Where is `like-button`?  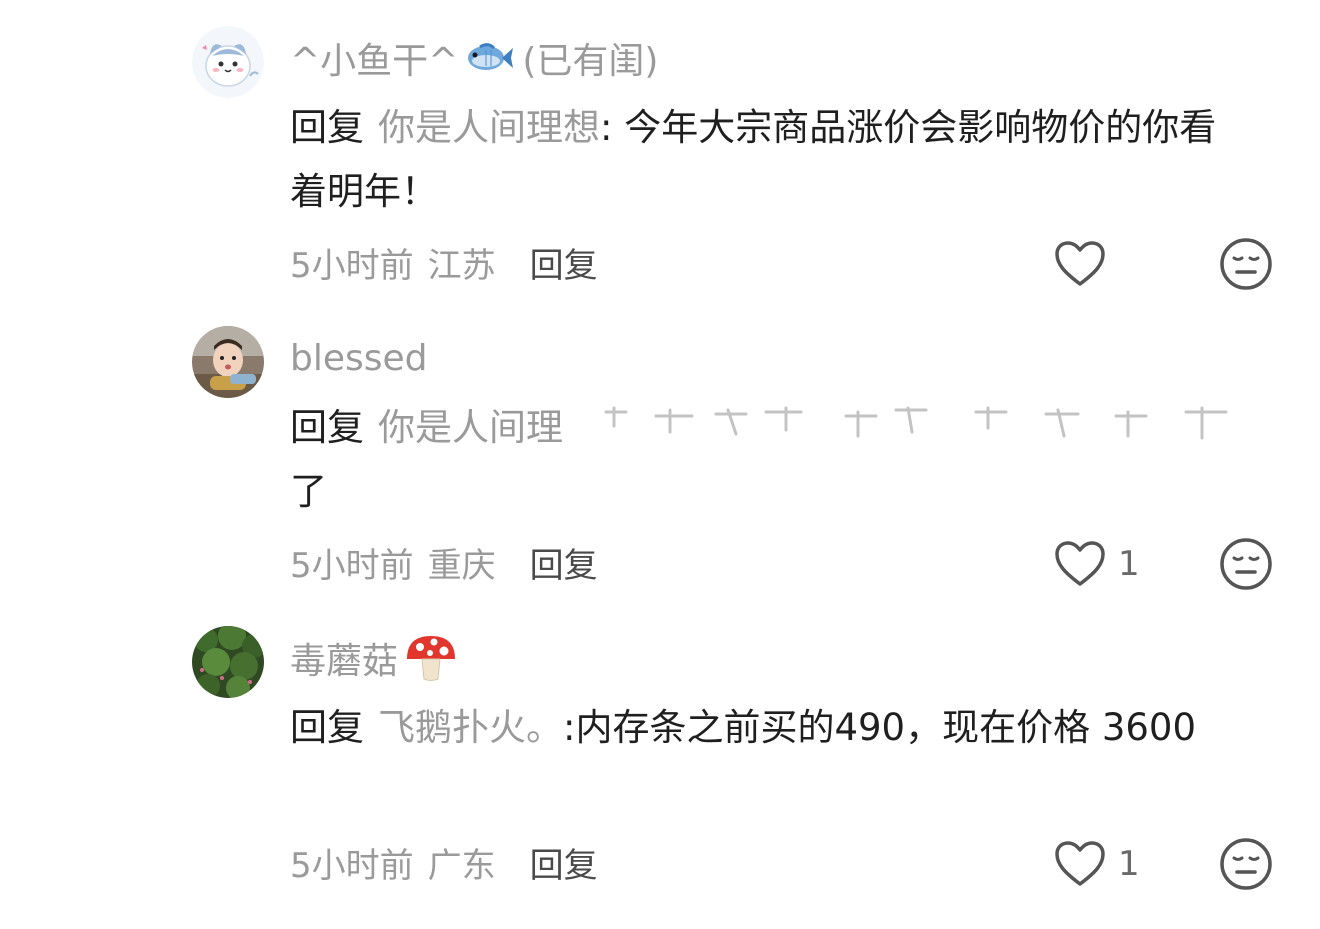
like-button is located at coordinates (1086, 264).